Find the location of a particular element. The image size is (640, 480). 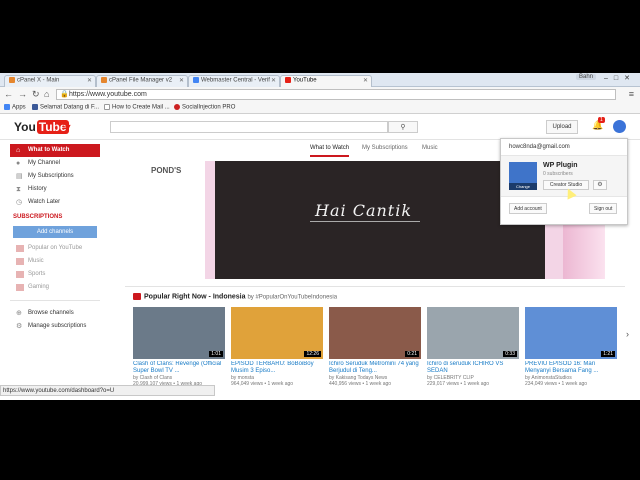

tab-youtube: YouTube ✕ is located at coordinates (326, 81).